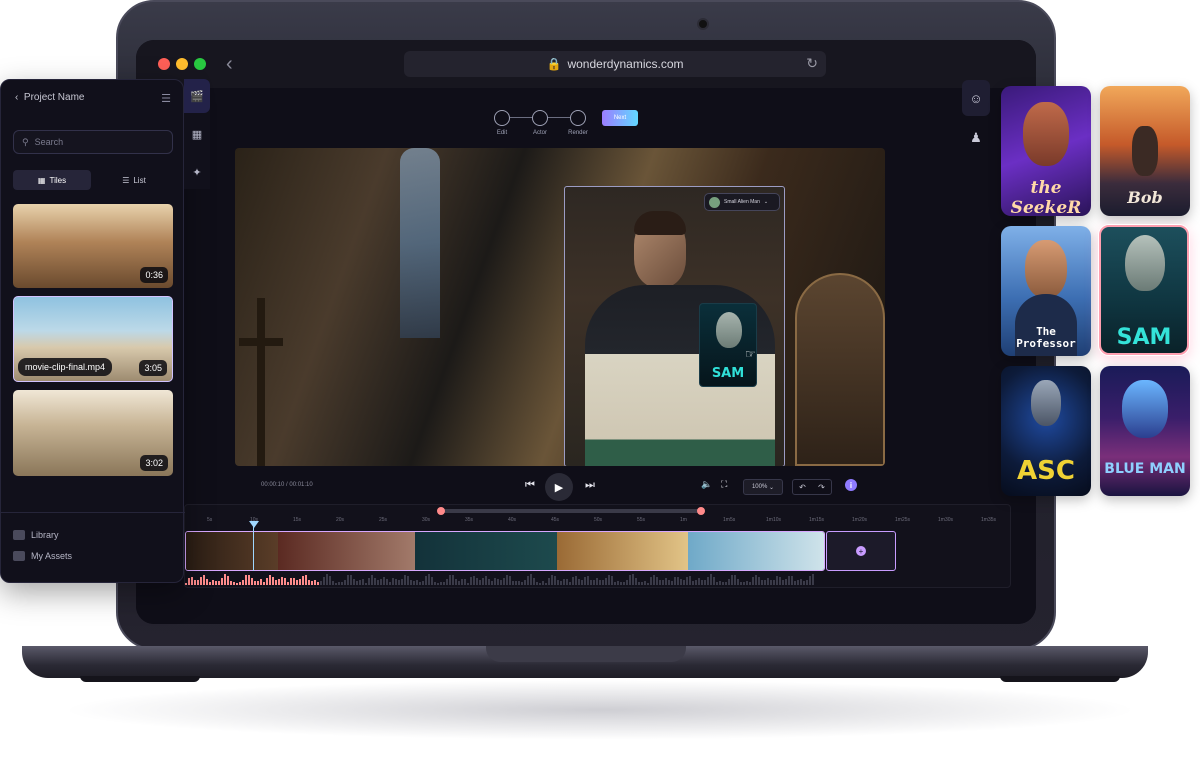 Image resolution: width=1200 pixels, height=782 pixels. What do you see at coordinates (49, 97) in the screenshot?
I see `project-title: ‹ Project Name` at bounding box center [49, 97].